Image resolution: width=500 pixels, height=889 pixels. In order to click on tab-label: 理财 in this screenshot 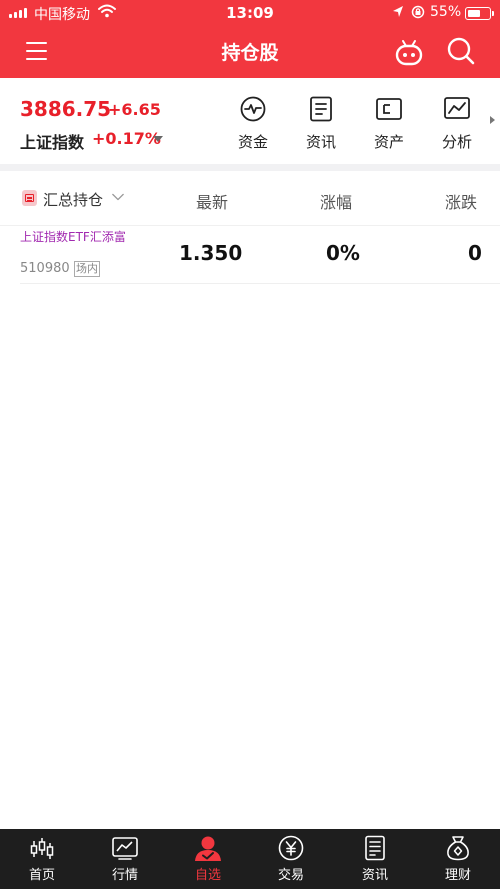, I will do `click(457, 875)`.